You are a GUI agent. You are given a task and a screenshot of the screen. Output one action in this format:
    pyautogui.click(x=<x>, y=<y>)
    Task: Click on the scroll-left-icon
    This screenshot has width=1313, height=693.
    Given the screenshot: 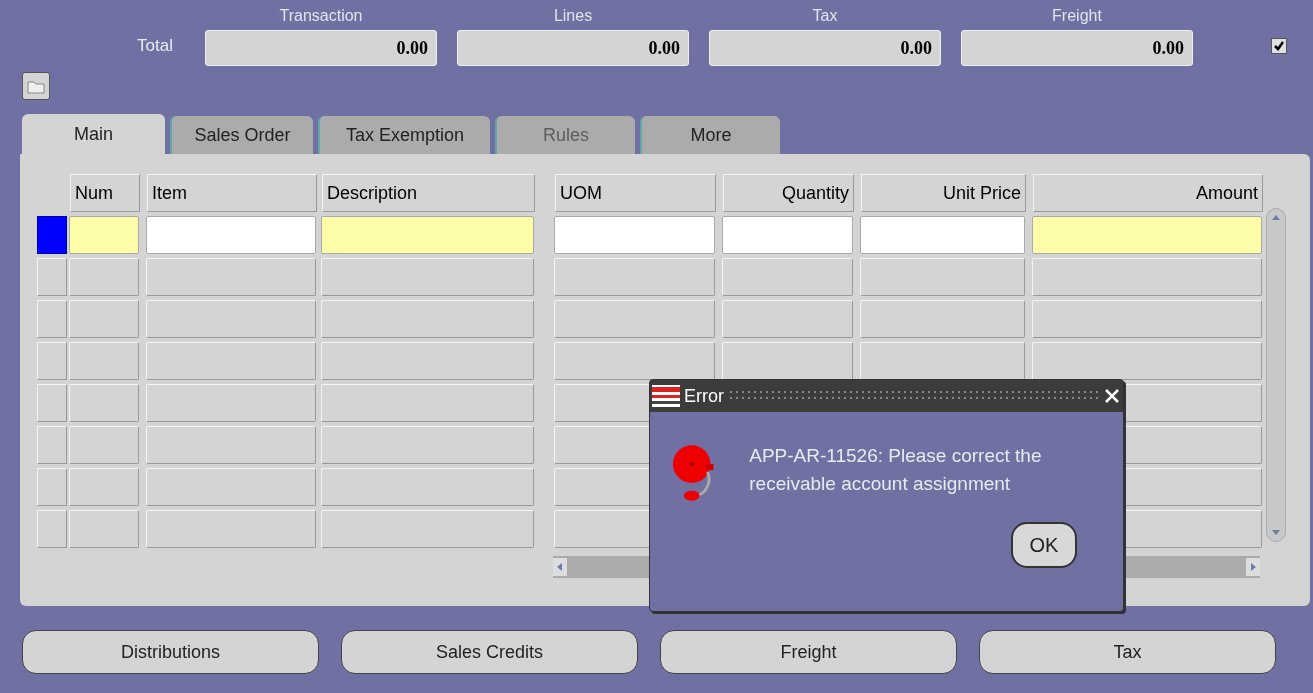 What is the action you would take?
    pyautogui.click(x=560, y=567)
    